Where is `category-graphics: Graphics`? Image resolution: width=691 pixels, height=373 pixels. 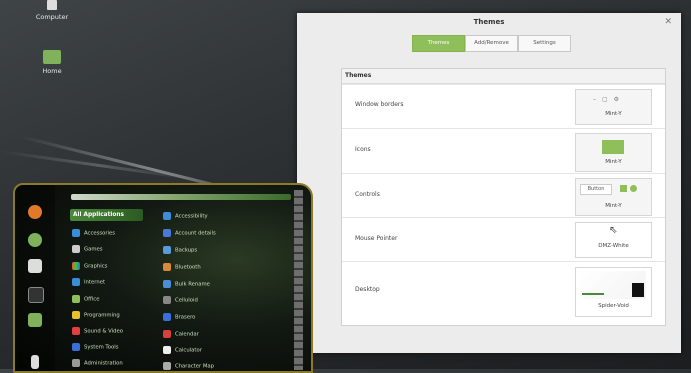
category-graphics: Graphics is located at coordinates (89, 266).